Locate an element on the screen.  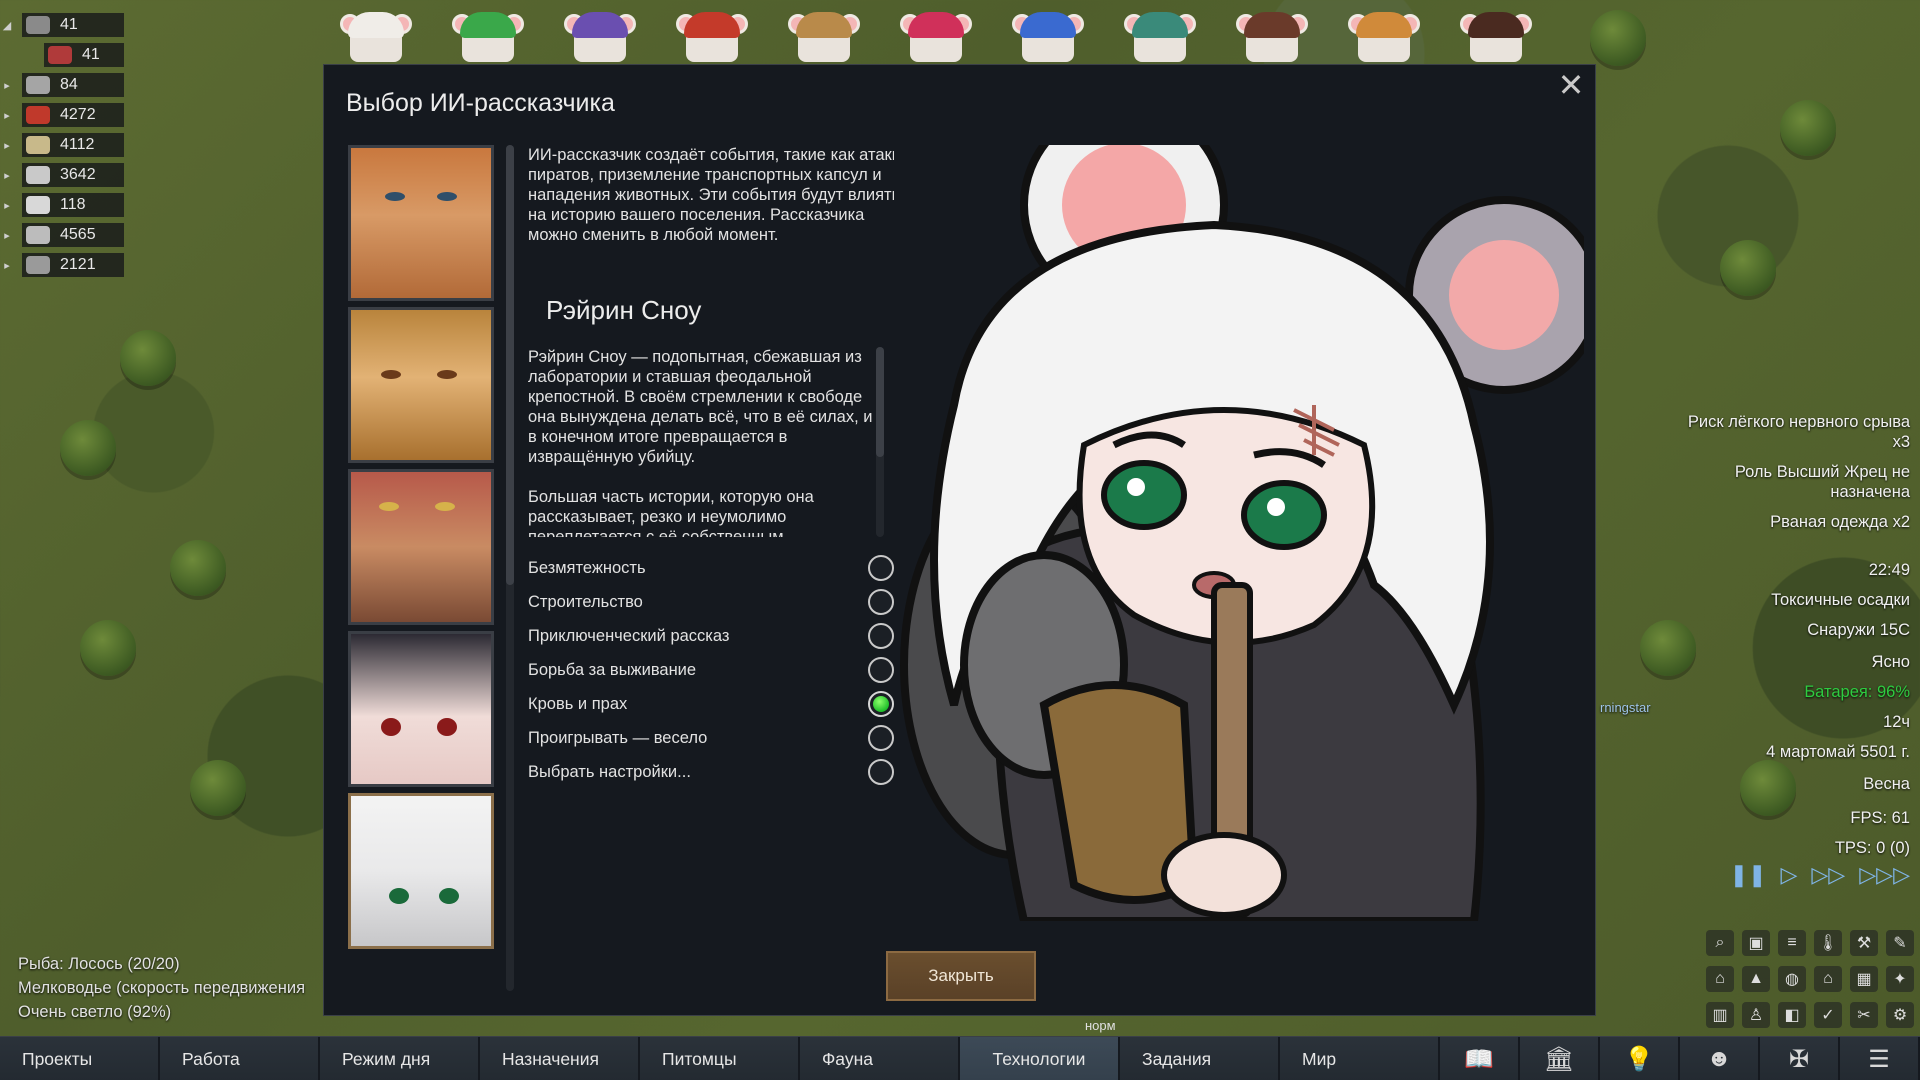
main-tab: Задания is located at coordinates (1200, 1058).